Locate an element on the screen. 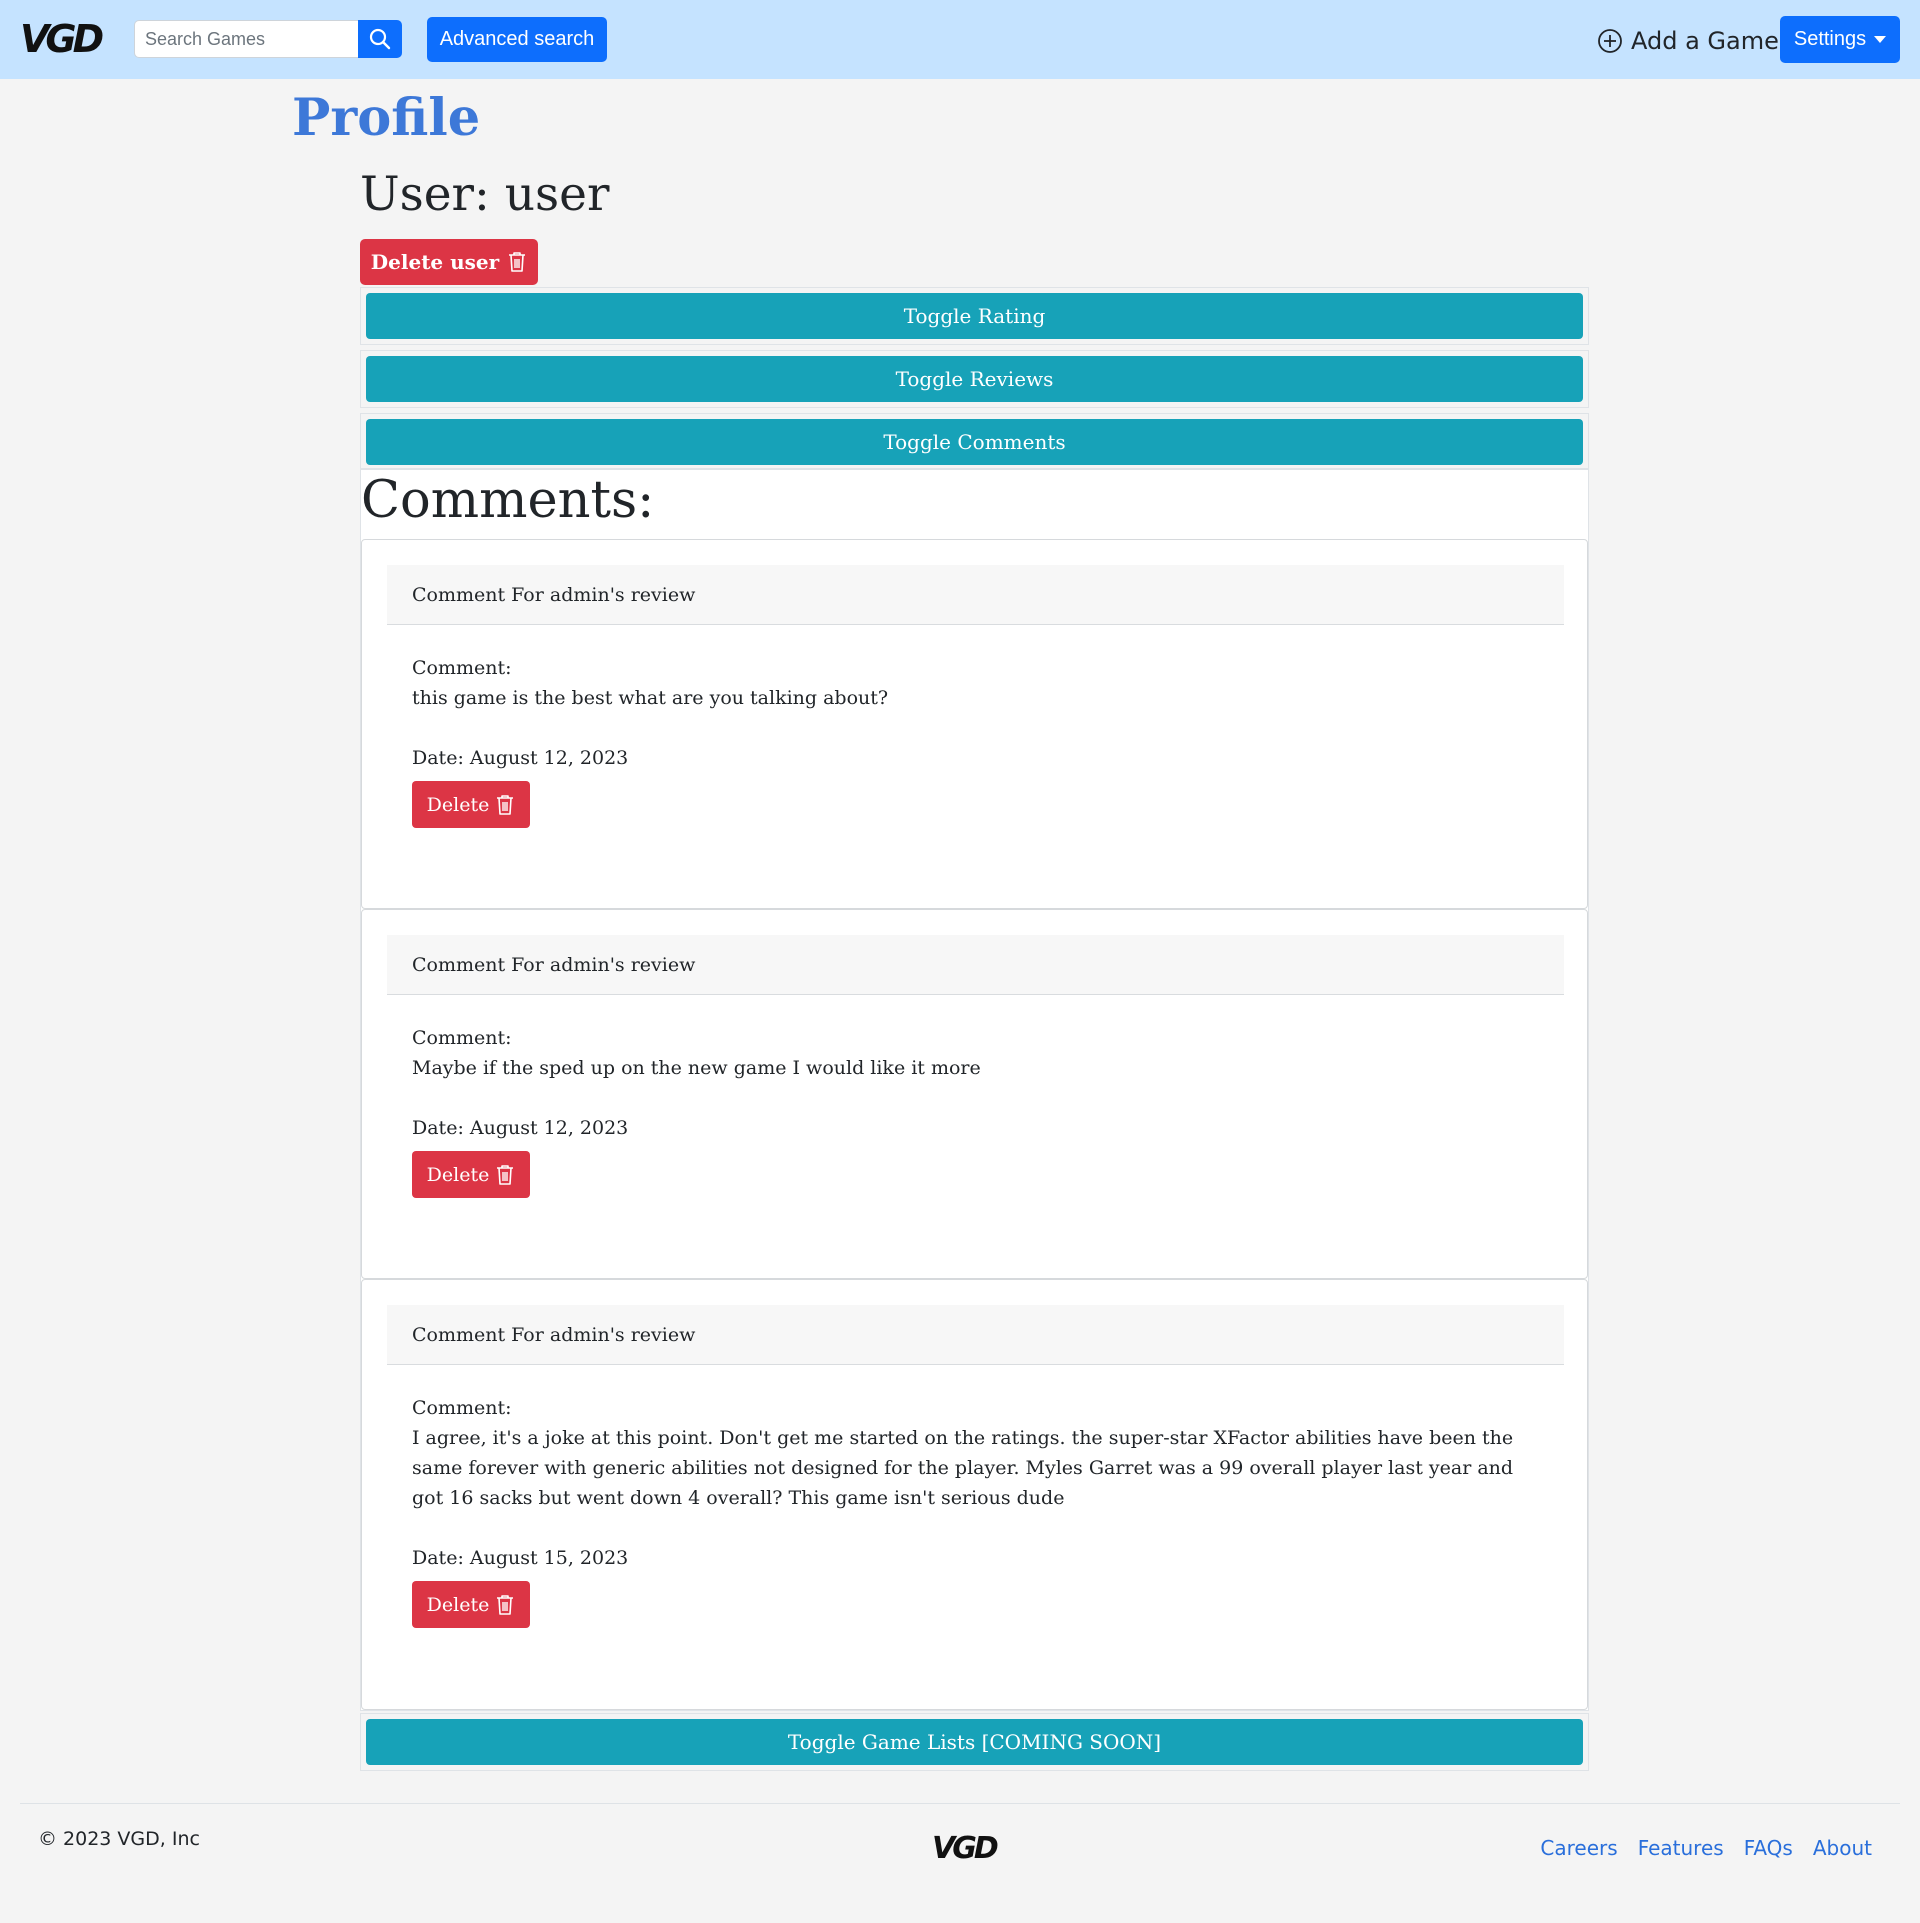 This screenshot has height=1923, width=1920. plus-circle-icon is located at coordinates (1610, 41).